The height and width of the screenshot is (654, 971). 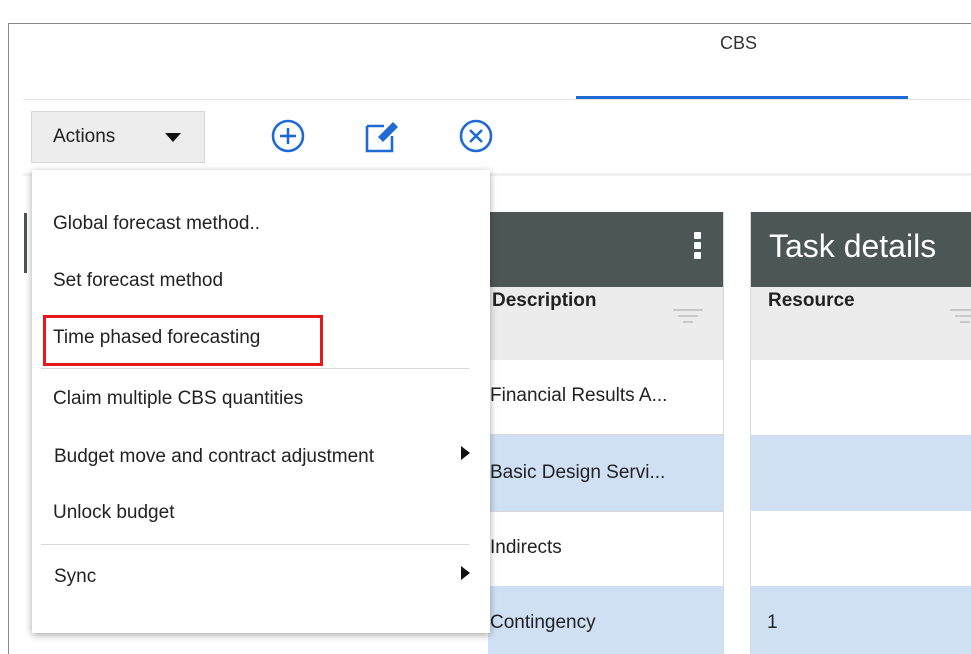 I want to click on grid-left-edge, so click(x=25, y=243).